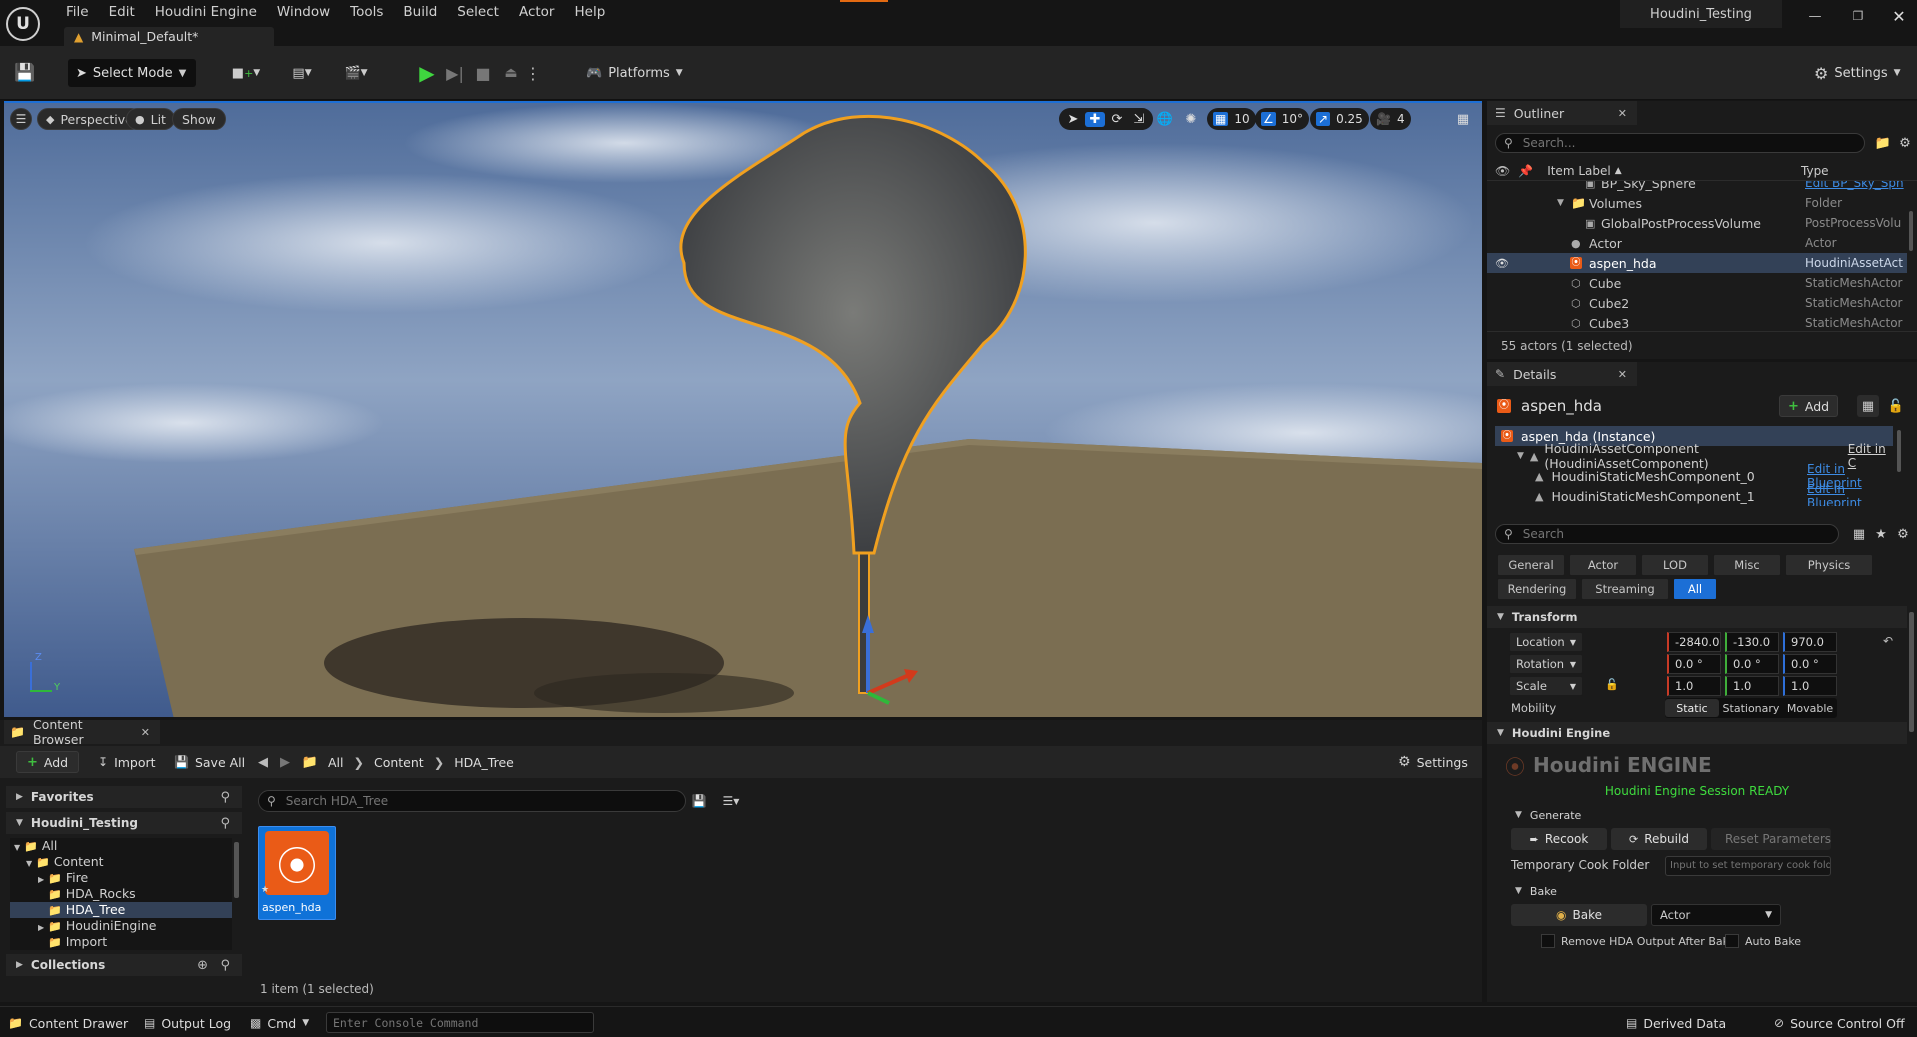 The width and height of the screenshot is (1917, 1037). What do you see at coordinates (236, 870) in the screenshot?
I see `folder-tree-scrollbar` at bounding box center [236, 870].